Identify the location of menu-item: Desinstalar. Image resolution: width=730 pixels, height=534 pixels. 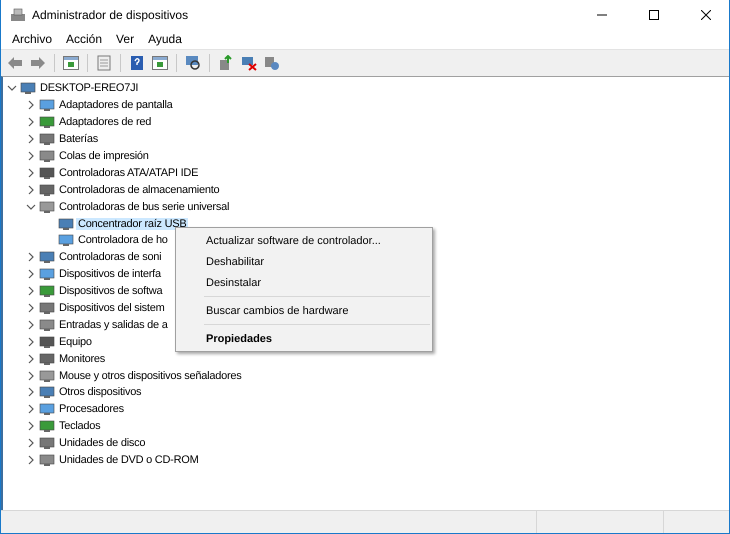
(304, 282).